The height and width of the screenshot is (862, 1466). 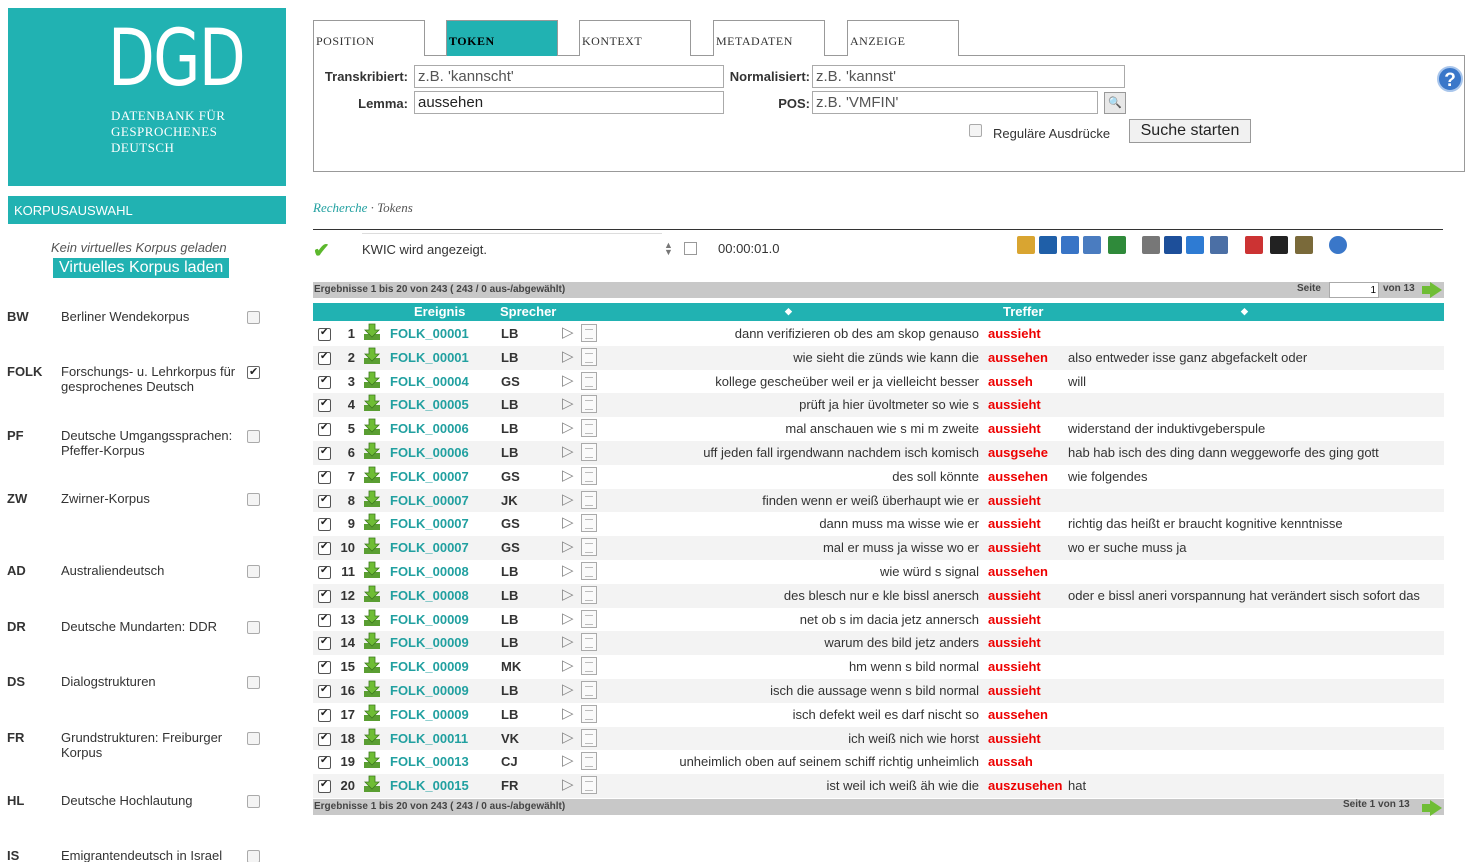 I want to click on event-link: FOLK_00011, so click(x=429, y=738).